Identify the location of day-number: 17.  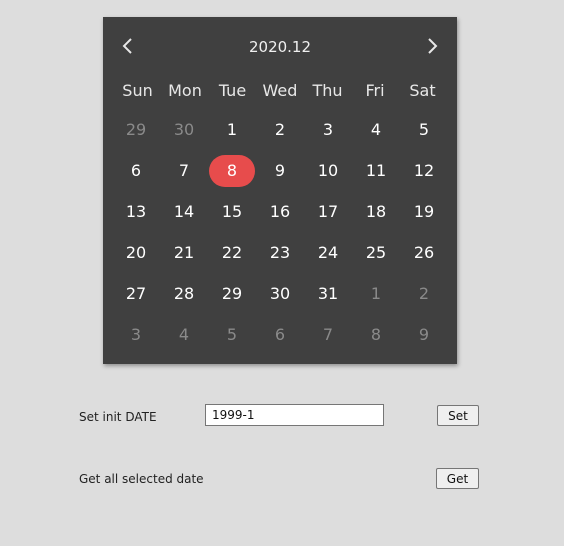
(328, 211).